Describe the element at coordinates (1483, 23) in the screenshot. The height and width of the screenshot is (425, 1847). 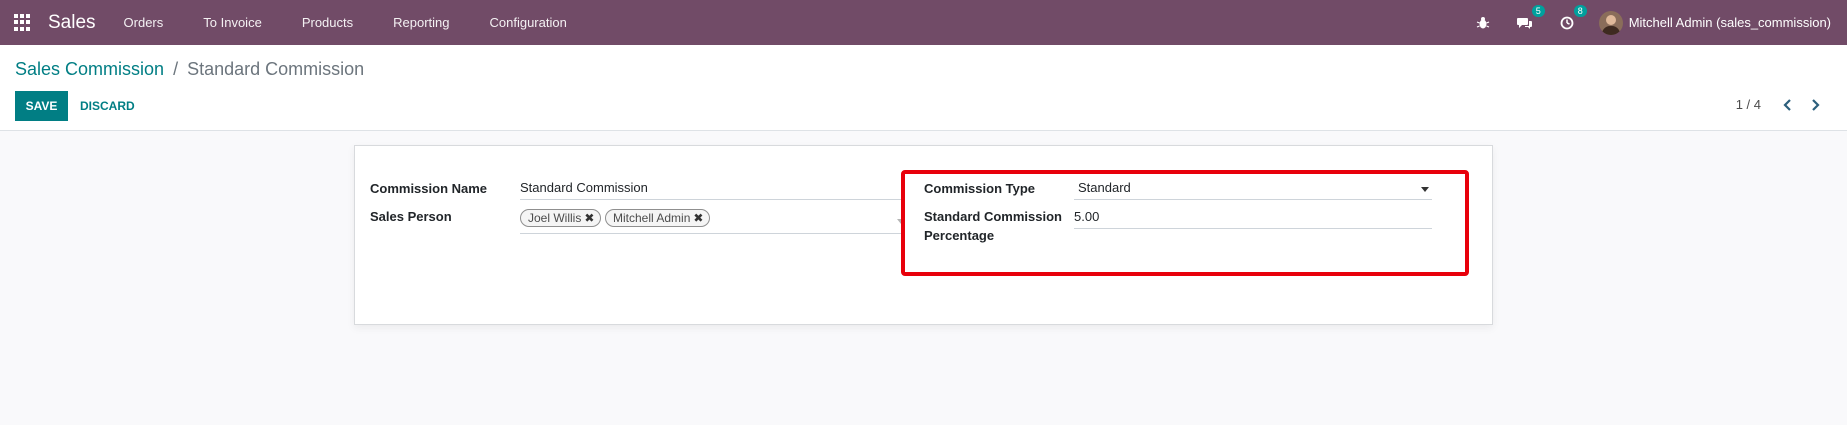
I see `debug-bug-icon` at that location.